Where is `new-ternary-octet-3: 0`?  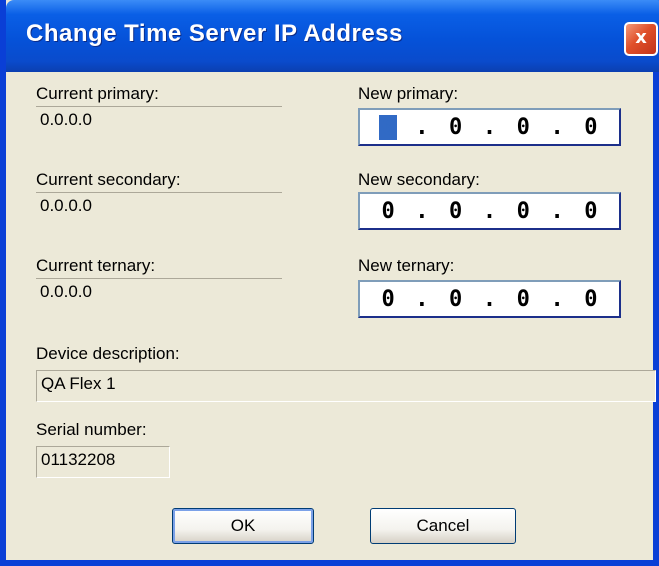
new-ternary-octet-3: 0 is located at coordinates (523, 299).